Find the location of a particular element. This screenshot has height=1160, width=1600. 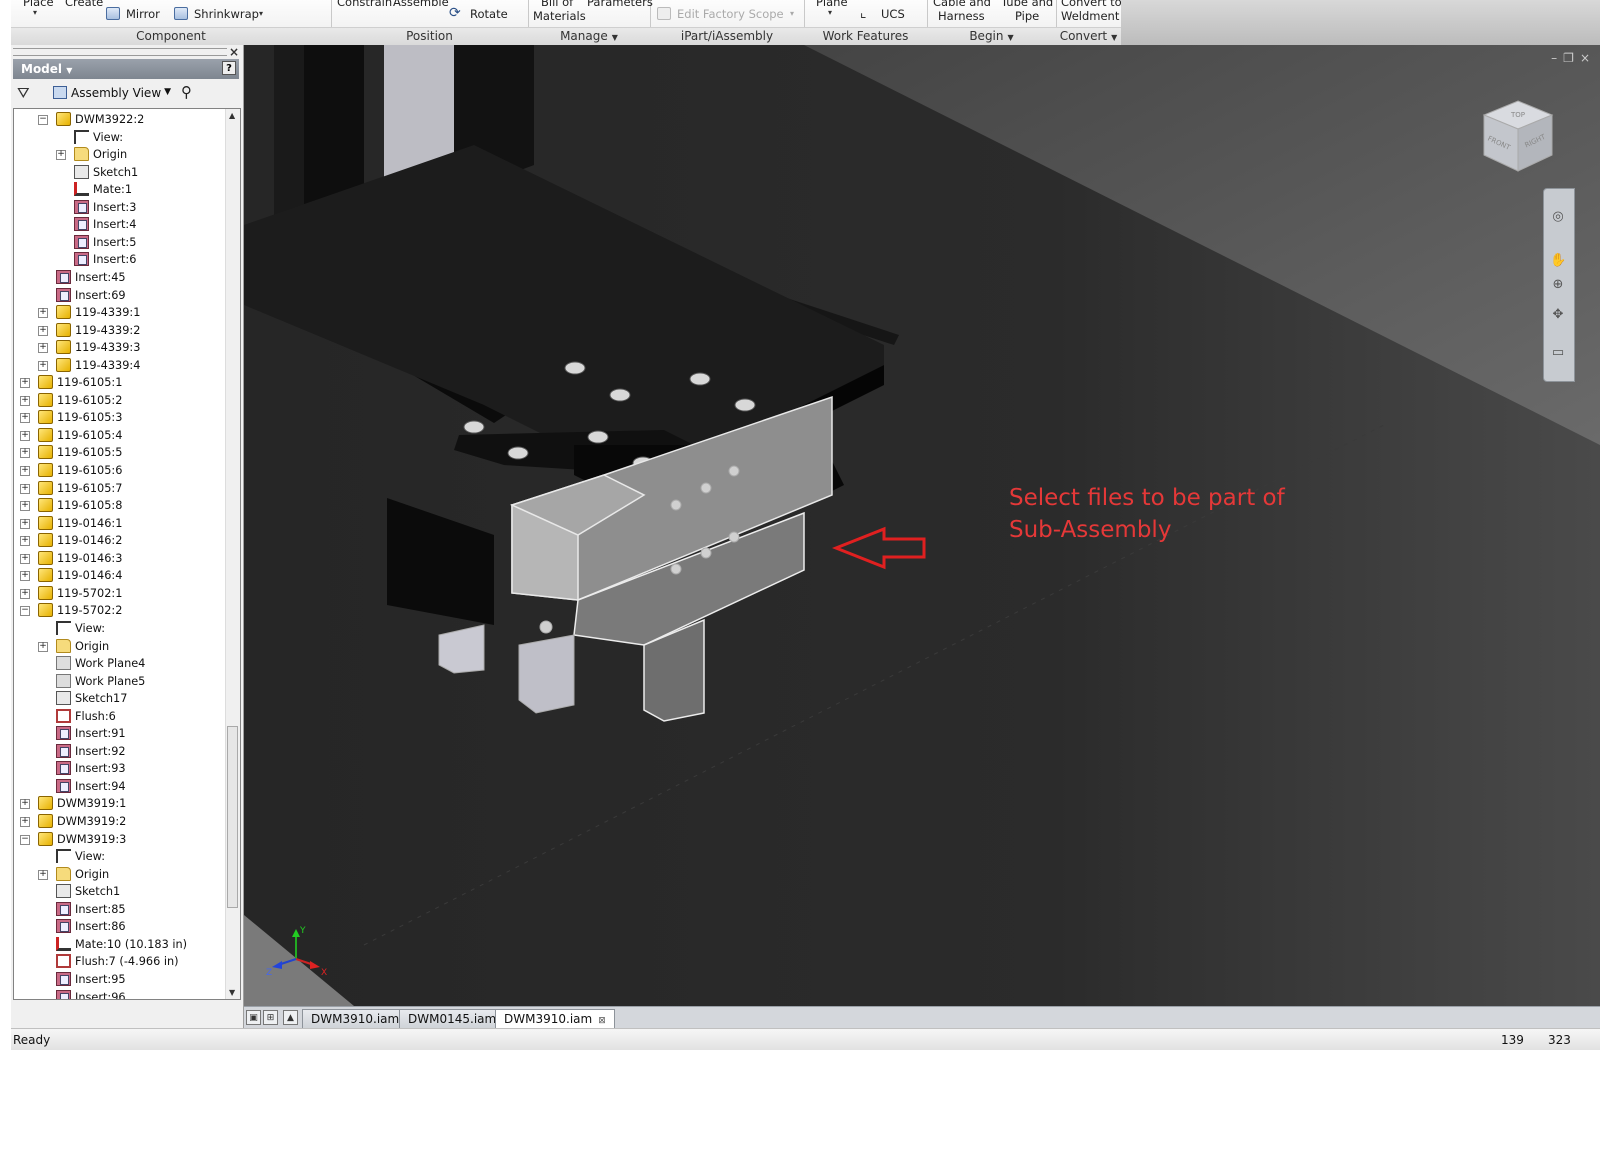

place-dropdown-icon: ▾ is located at coordinates (35, 12).